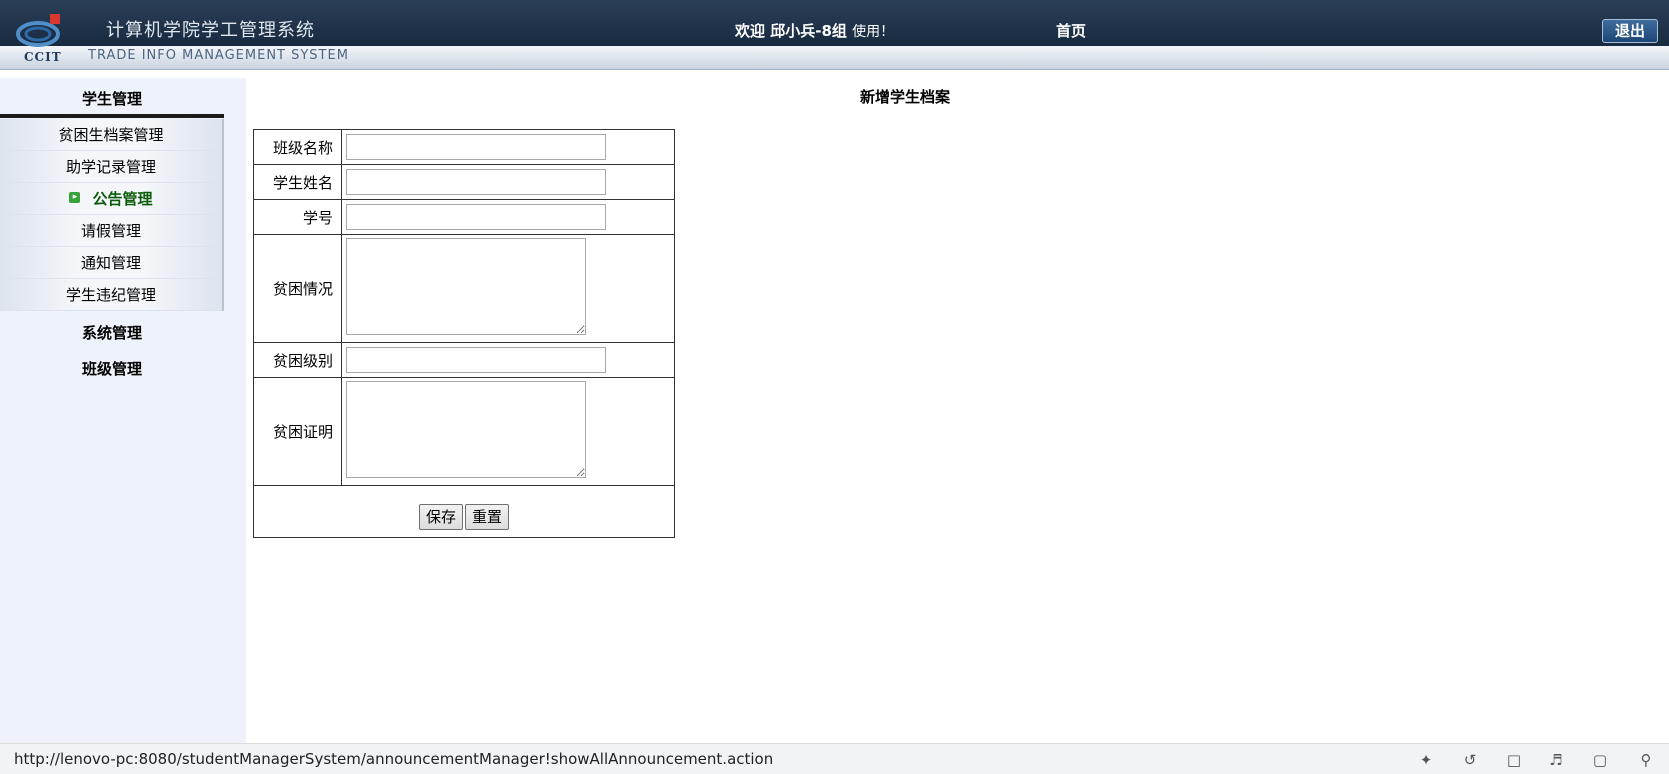 The height and width of the screenshot is (774, 1669). Describe the element at coordinates (476, 360) in the screenshot. I see `poverty-level-input` at that location.